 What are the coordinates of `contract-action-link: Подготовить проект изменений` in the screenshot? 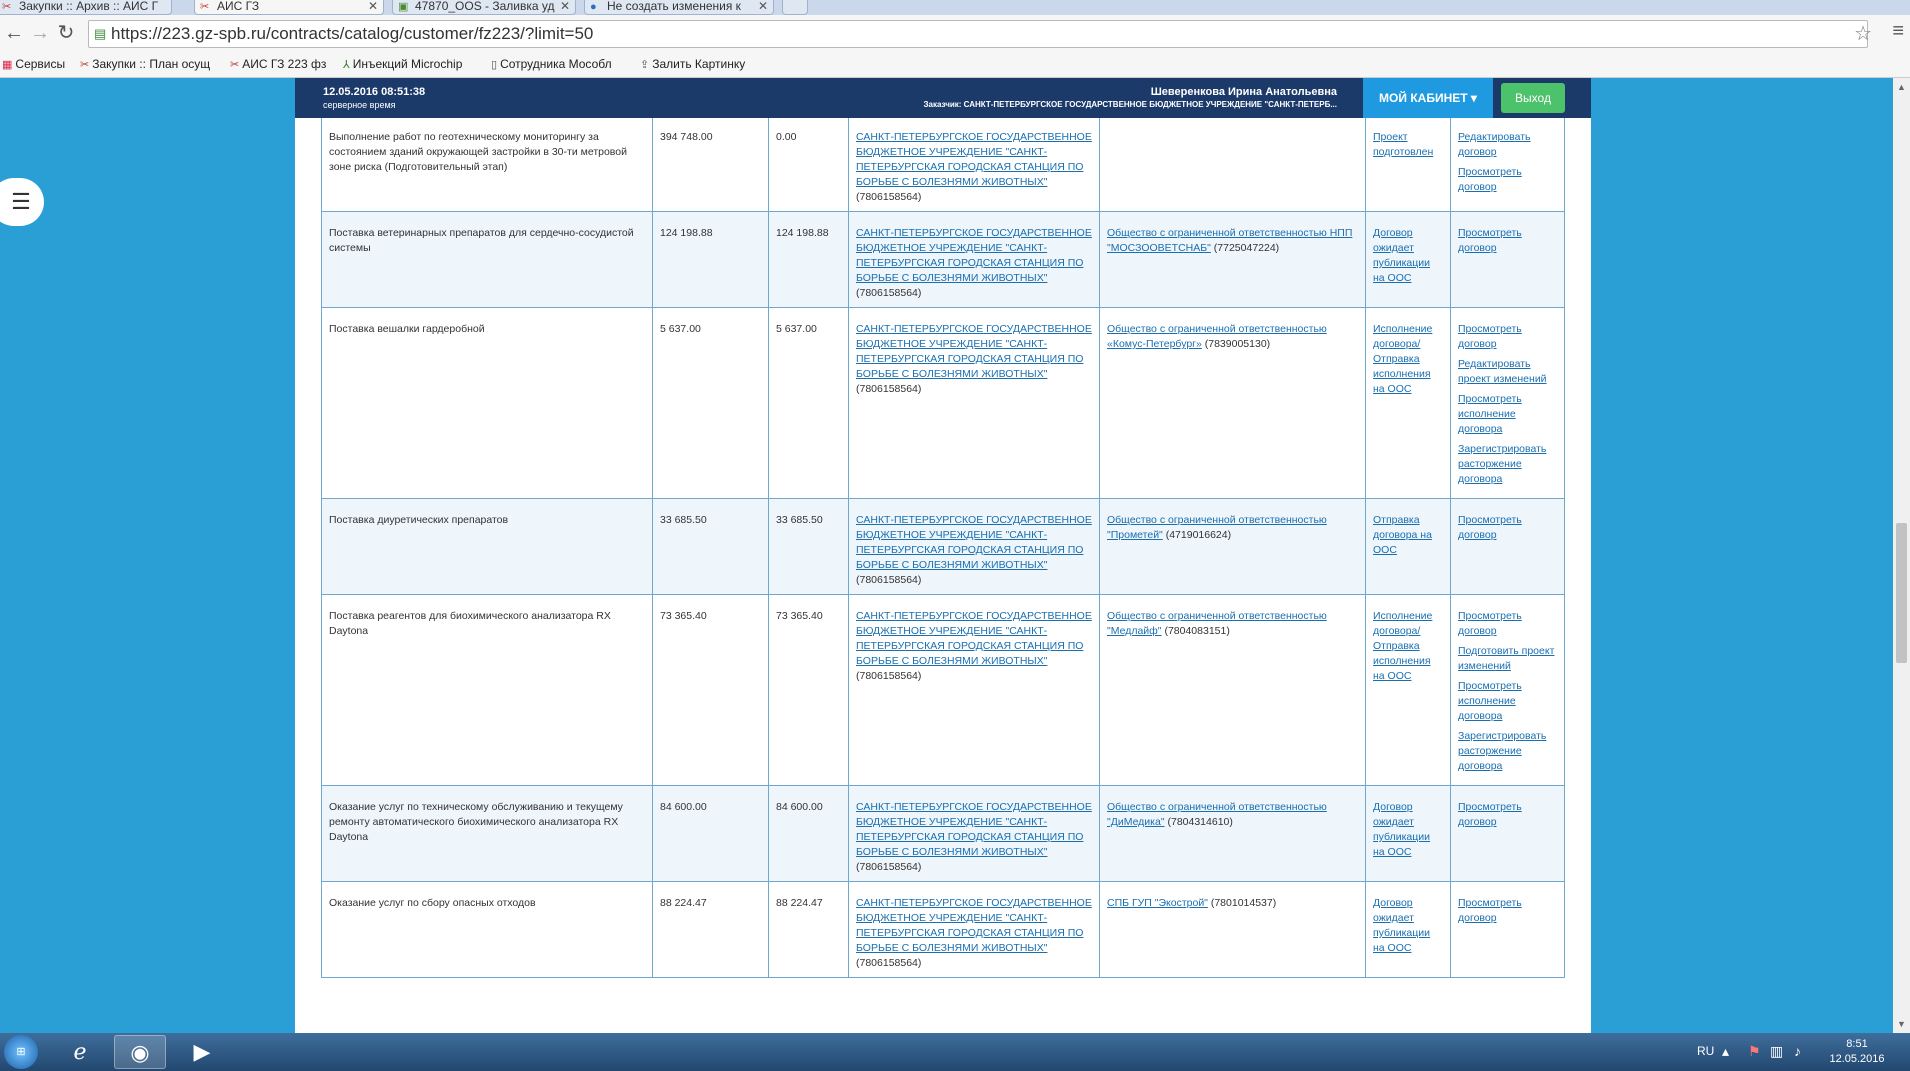 It's located at (1507, 659).